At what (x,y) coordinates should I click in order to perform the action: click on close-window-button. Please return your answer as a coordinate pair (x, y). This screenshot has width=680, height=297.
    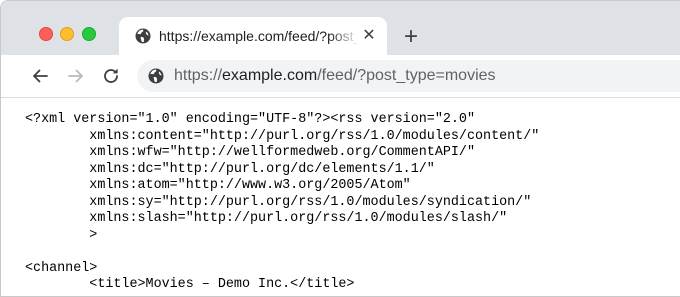
    Looking at the image, I should click on (46, 34).